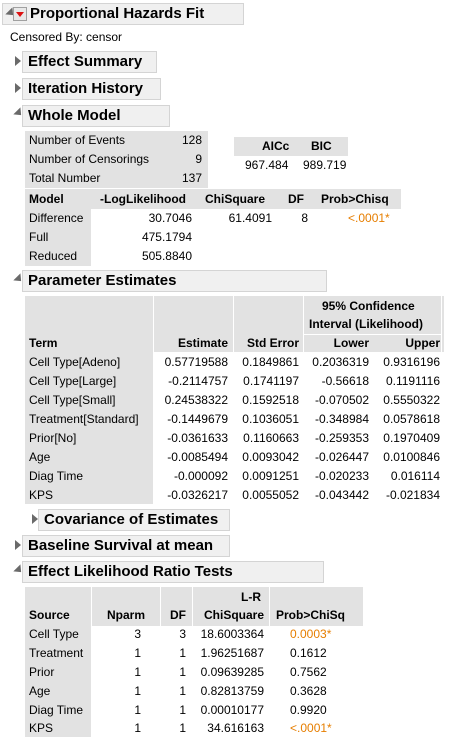 The width and height of the screenshot is (456, 738). I want to click on pe-stderr: 0.1160663, so click(271, 438).